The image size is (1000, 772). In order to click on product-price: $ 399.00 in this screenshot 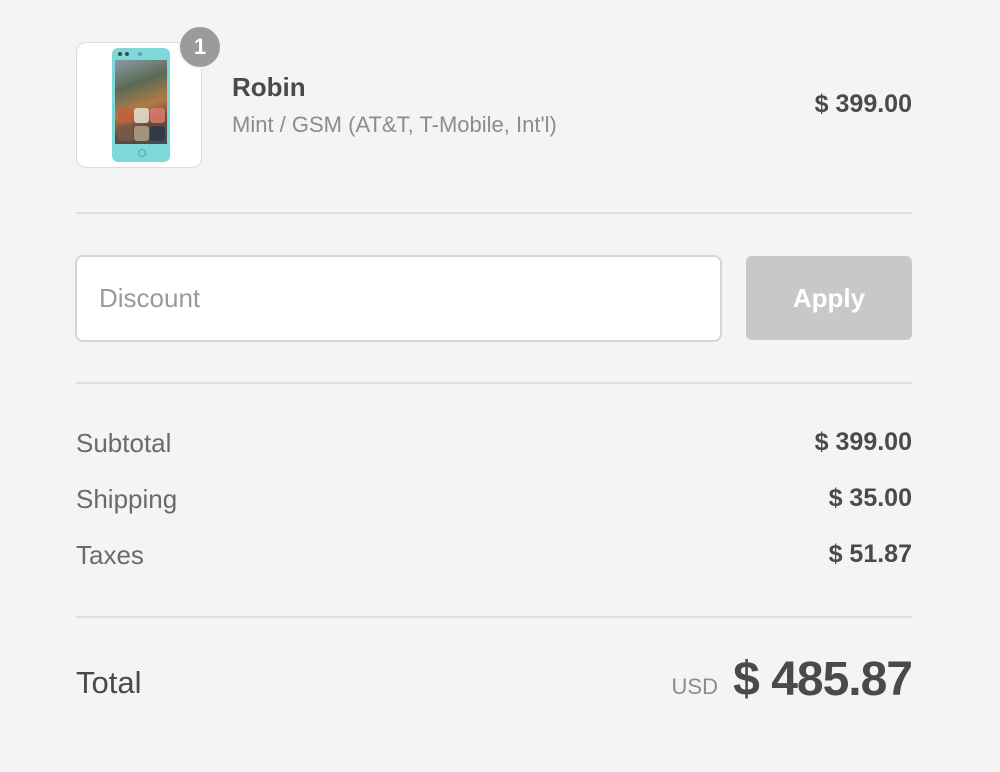, I will do `click(863, 104)`.